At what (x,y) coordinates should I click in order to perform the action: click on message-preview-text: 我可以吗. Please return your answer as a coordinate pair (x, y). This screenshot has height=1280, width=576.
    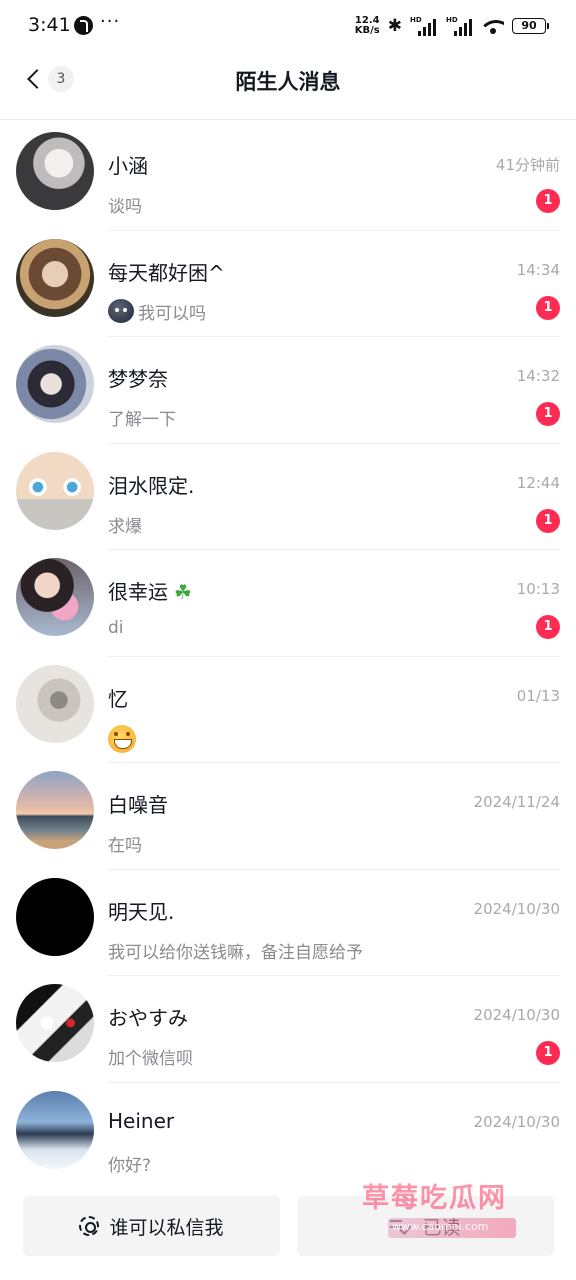
    Looking at the image, I should click on (172, 313).